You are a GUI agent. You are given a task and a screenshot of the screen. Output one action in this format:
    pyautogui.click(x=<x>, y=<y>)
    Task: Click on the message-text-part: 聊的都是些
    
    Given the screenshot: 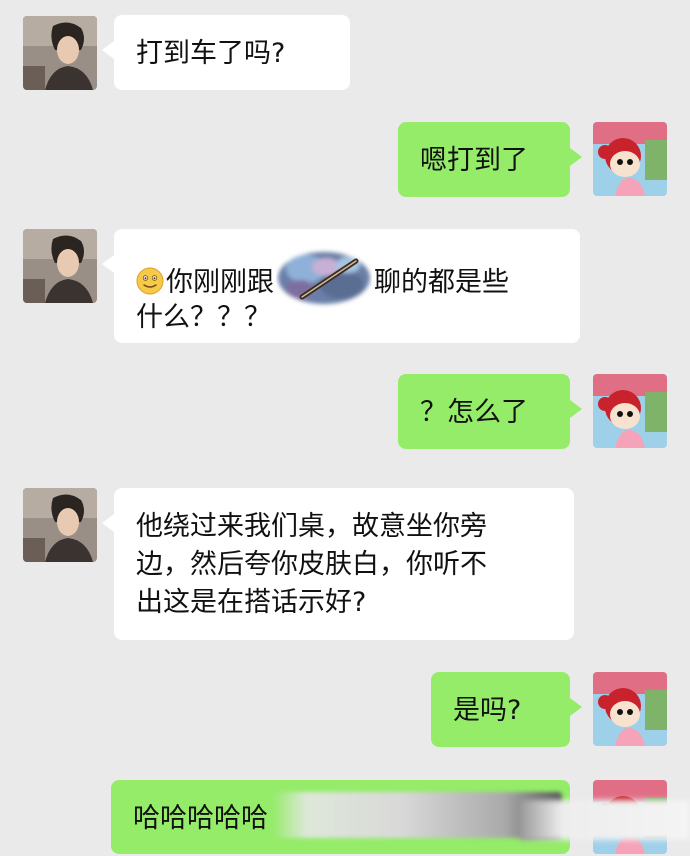 What is the action you would take?
    pyautogui.click(x=441, y=282)
    